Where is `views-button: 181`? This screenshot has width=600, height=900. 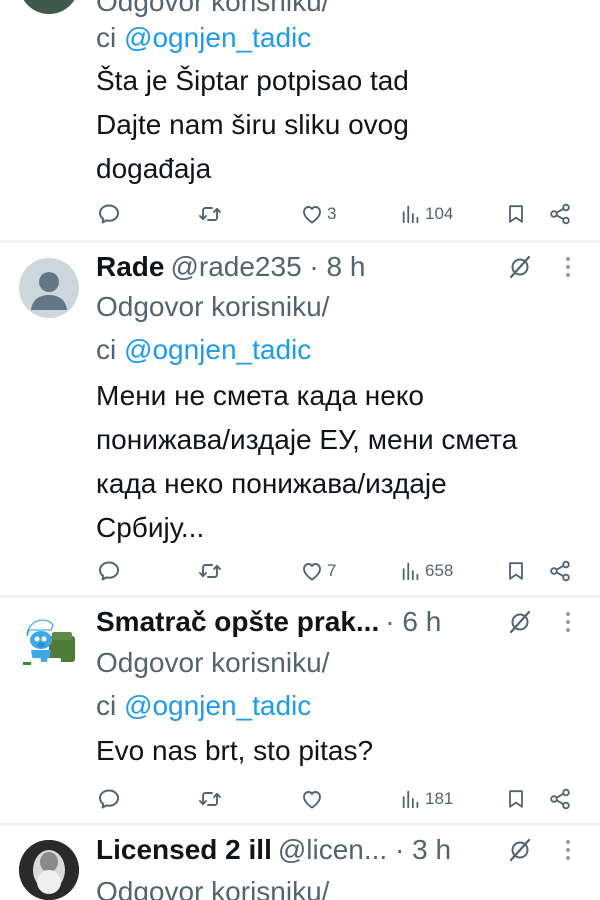 views-button: 181 is located at coordinates (426, 799).